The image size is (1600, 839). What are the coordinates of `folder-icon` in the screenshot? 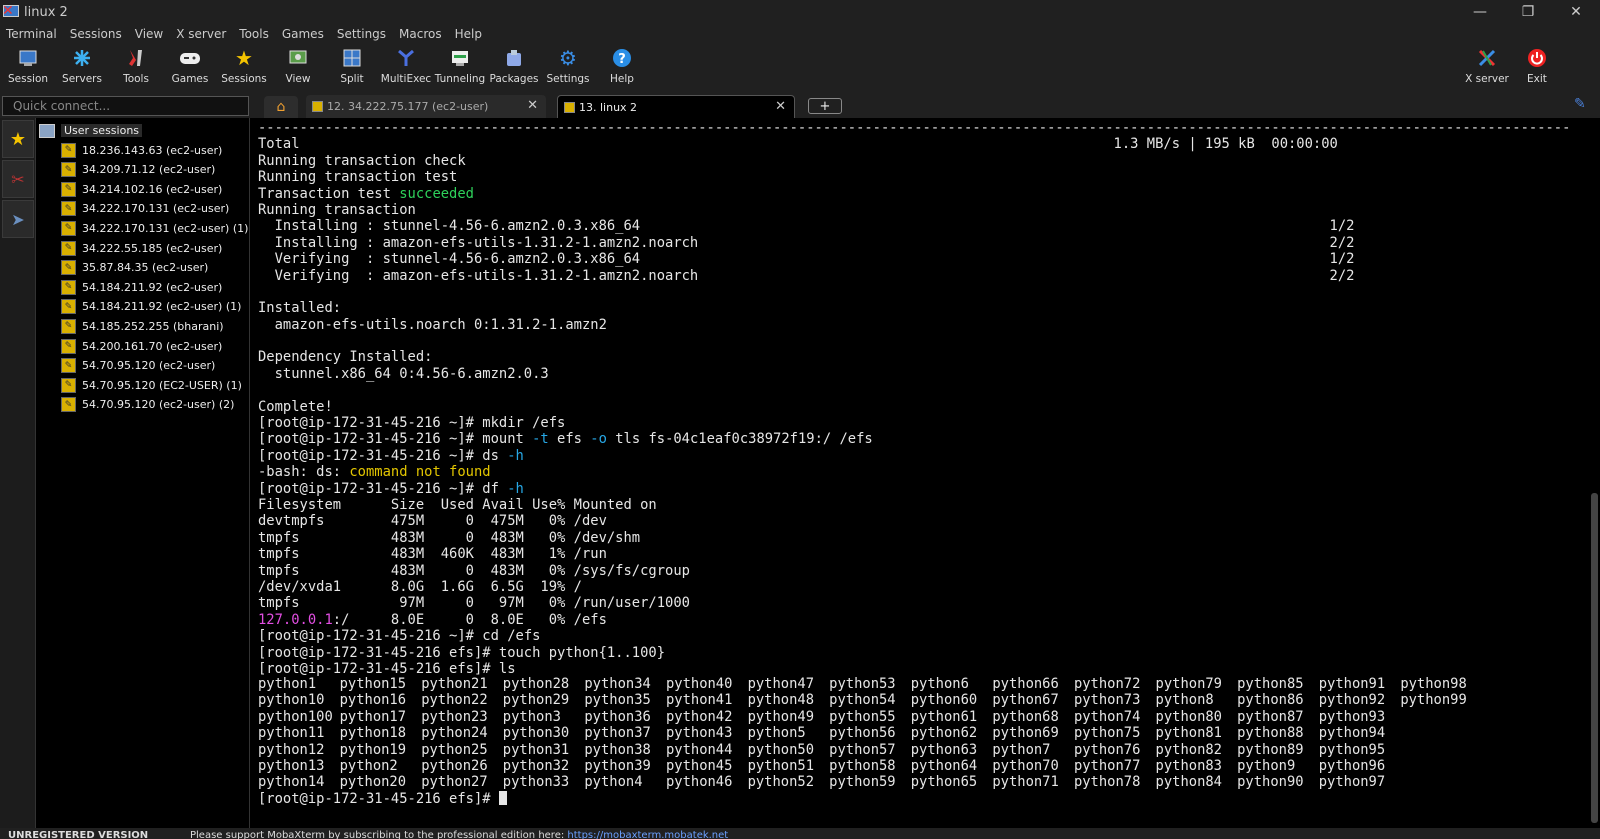 It's located at (47, 130).